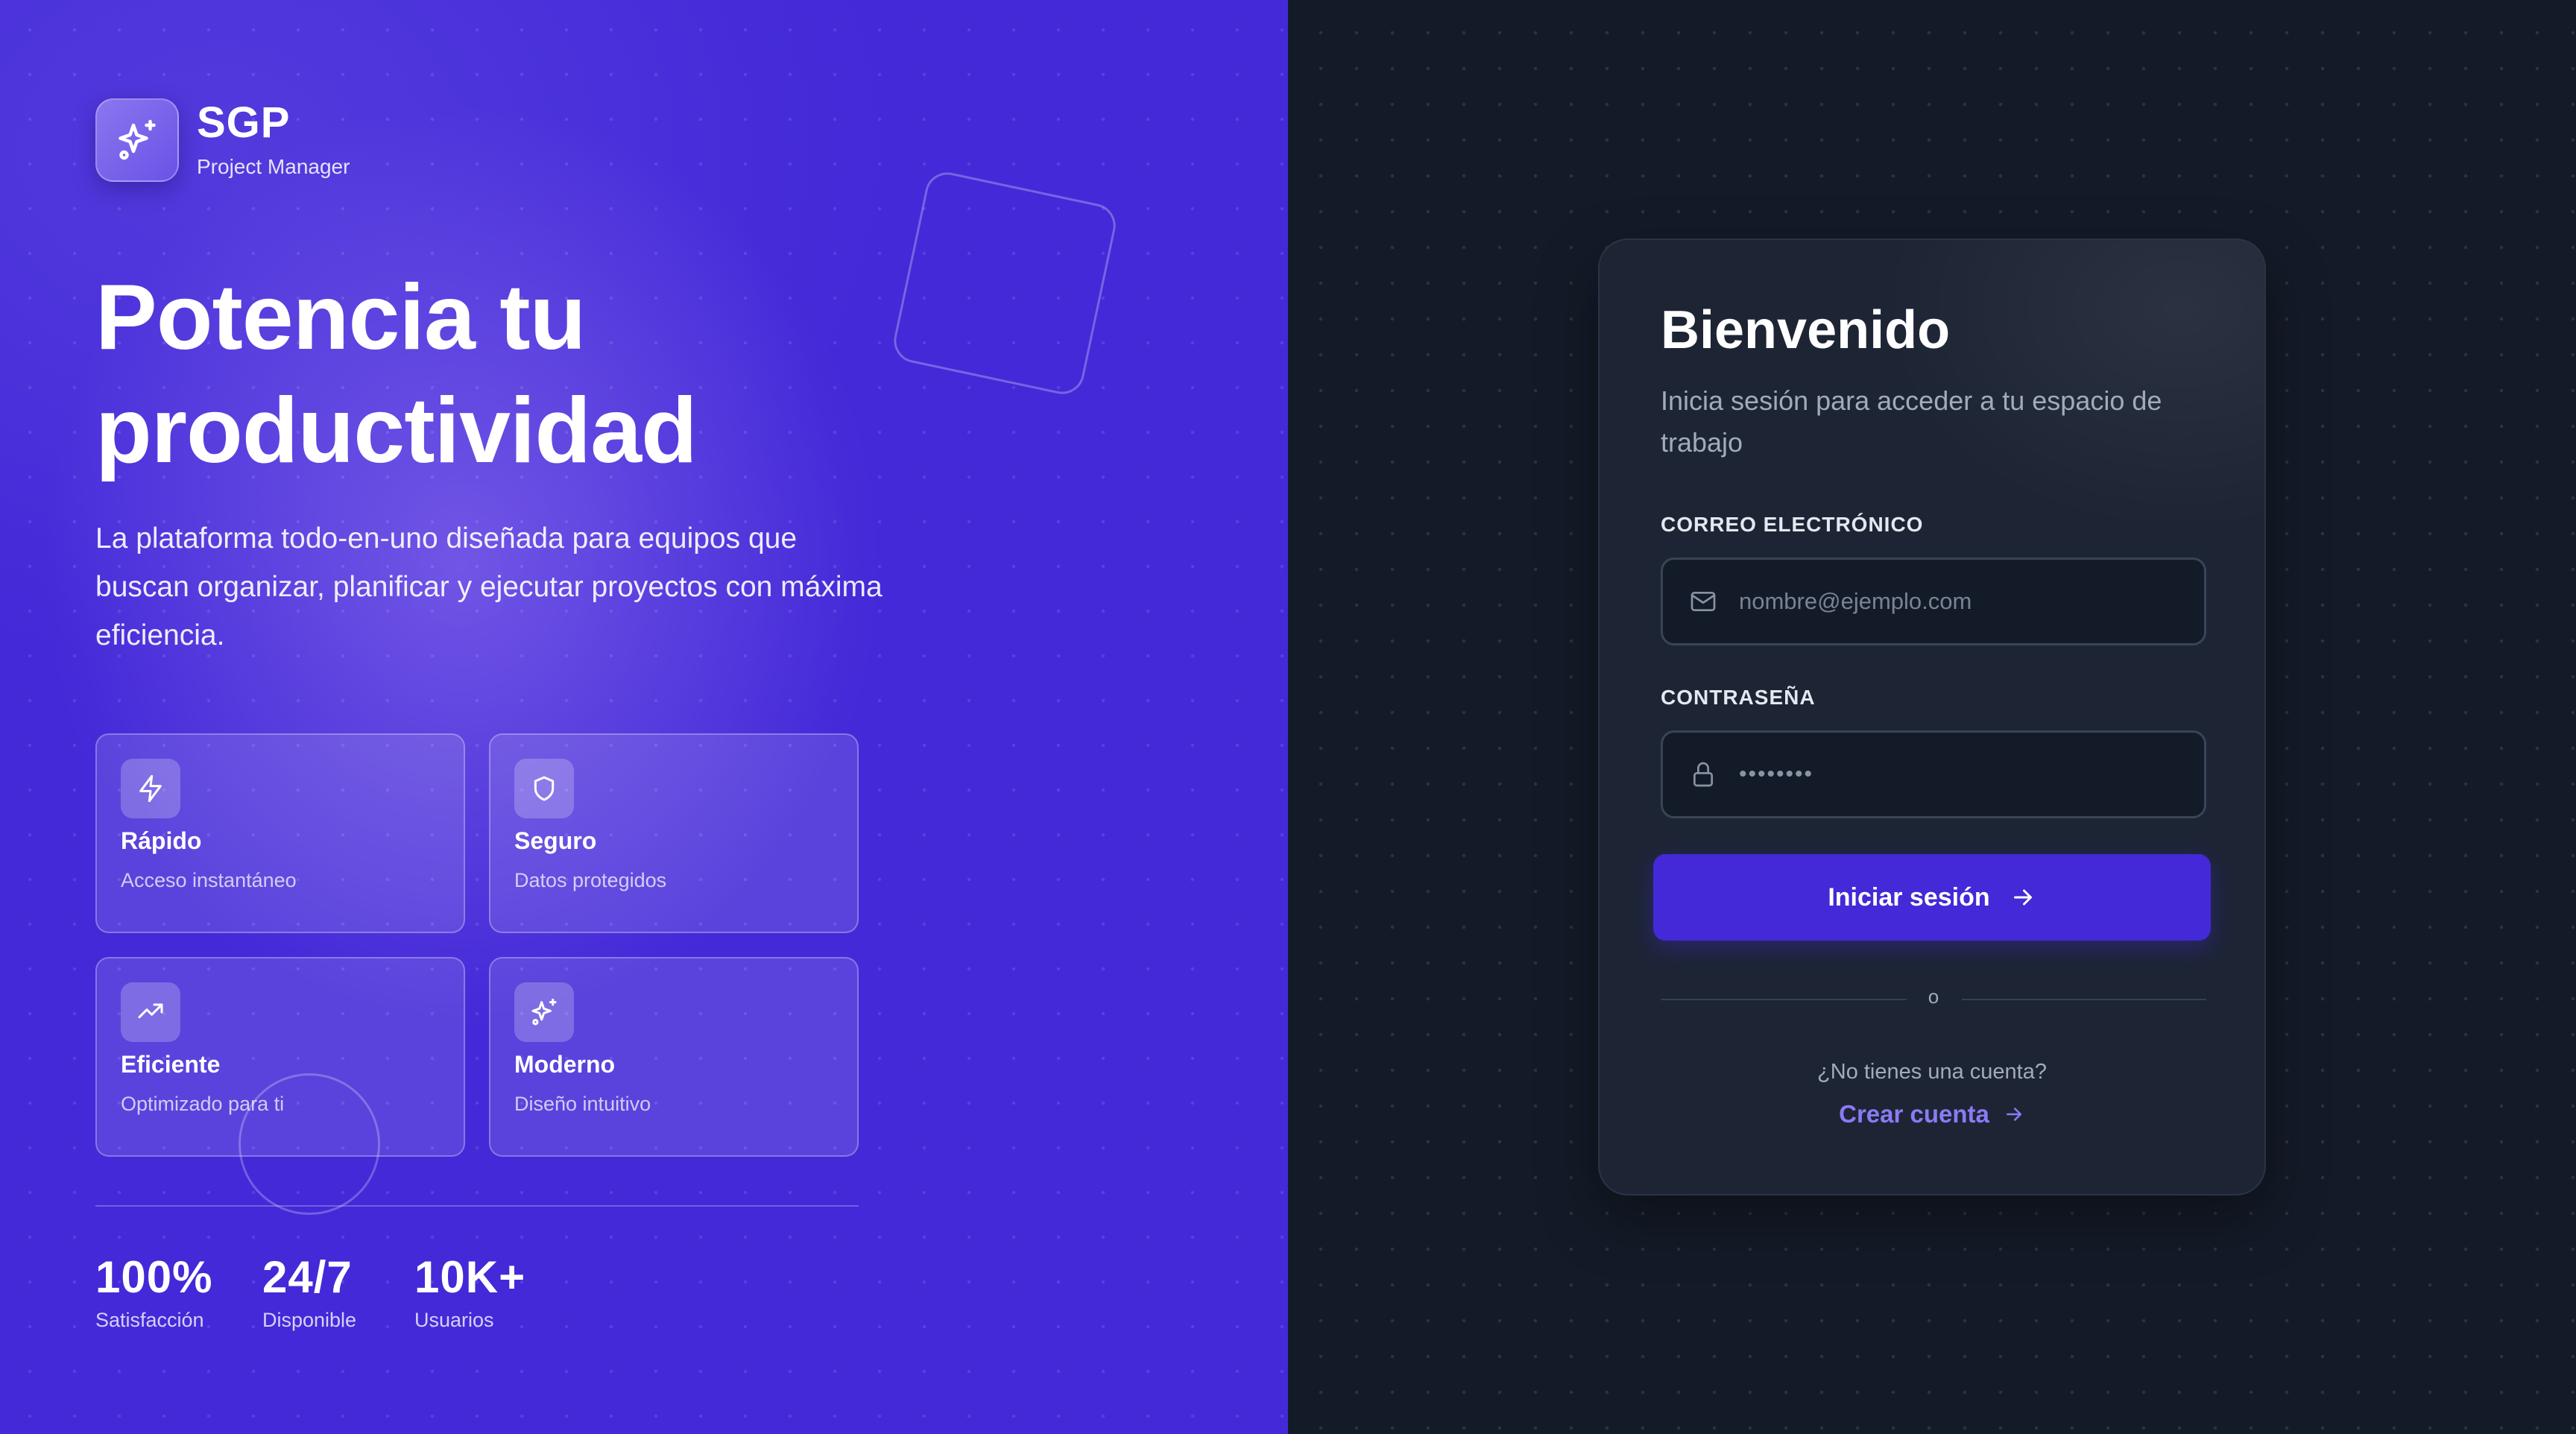  I want to click on feature-subtitle: Acceso instantáneo, so click(209, 880).